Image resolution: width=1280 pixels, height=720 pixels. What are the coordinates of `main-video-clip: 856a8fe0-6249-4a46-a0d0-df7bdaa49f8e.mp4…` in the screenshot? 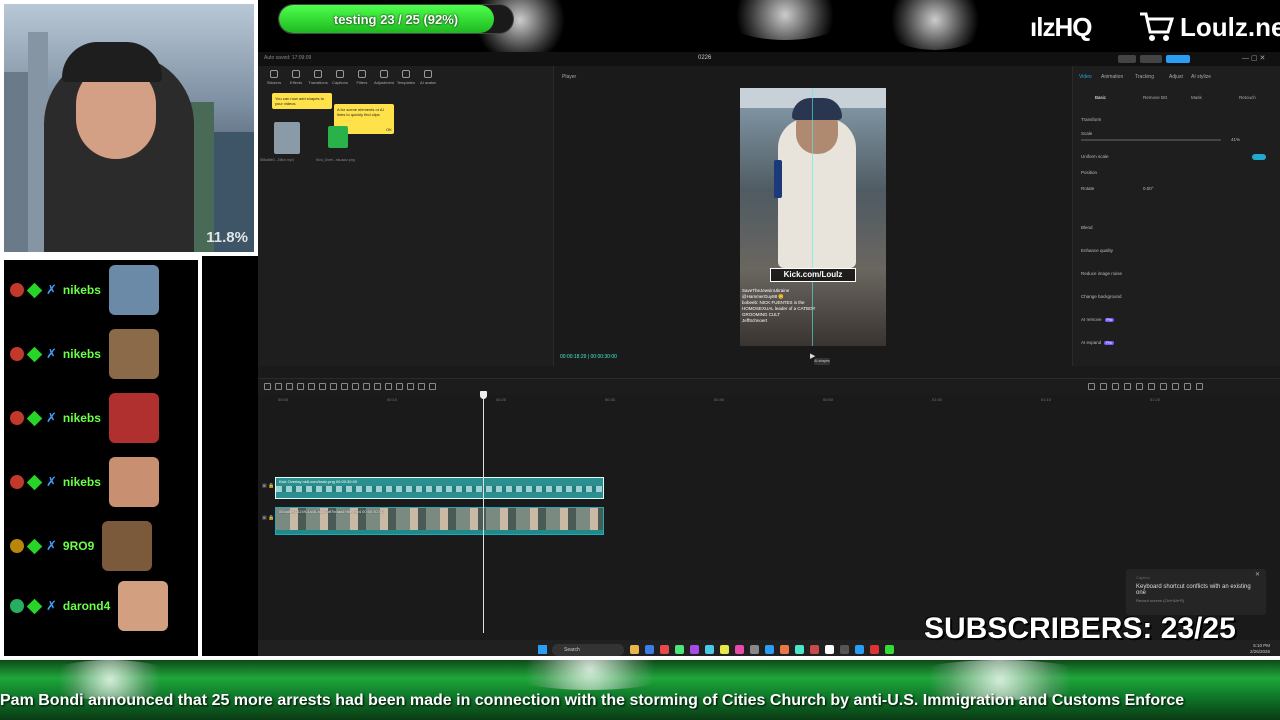 It's located at (439, 521).